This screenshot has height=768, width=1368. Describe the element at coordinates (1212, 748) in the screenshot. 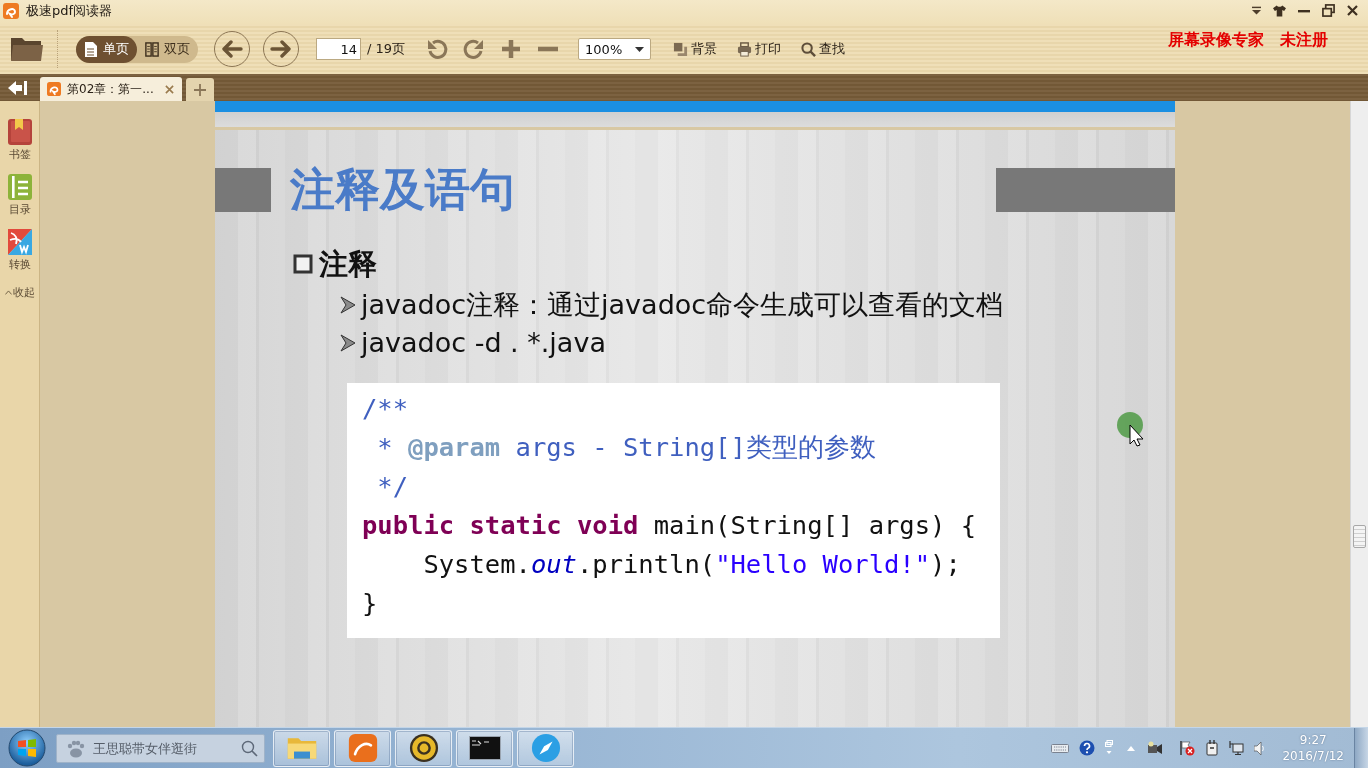

I see `power-plug-icon` at that location.